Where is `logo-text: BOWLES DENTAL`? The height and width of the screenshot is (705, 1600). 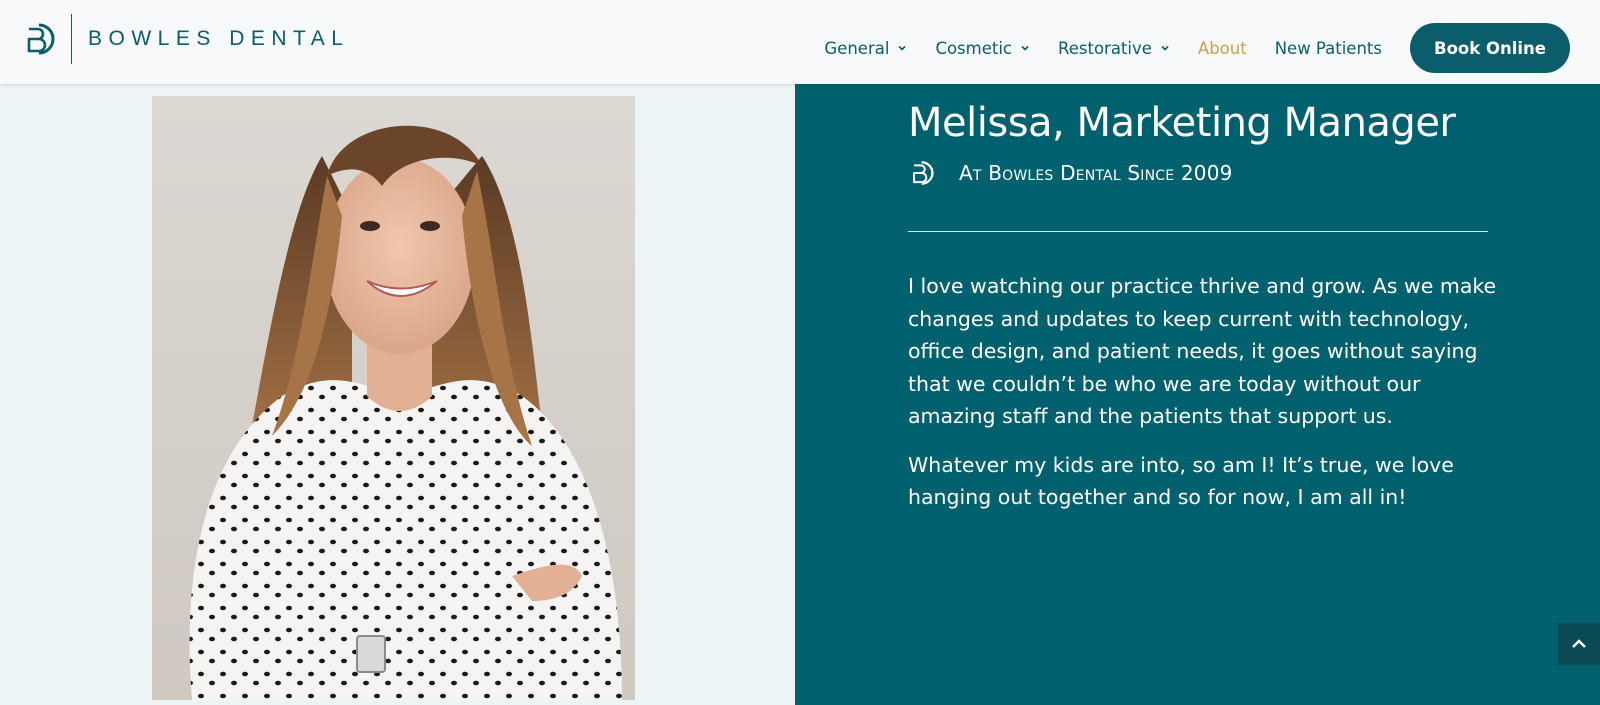
logo-text: BOWLES DENTAL is located at coordinates (219, 38).